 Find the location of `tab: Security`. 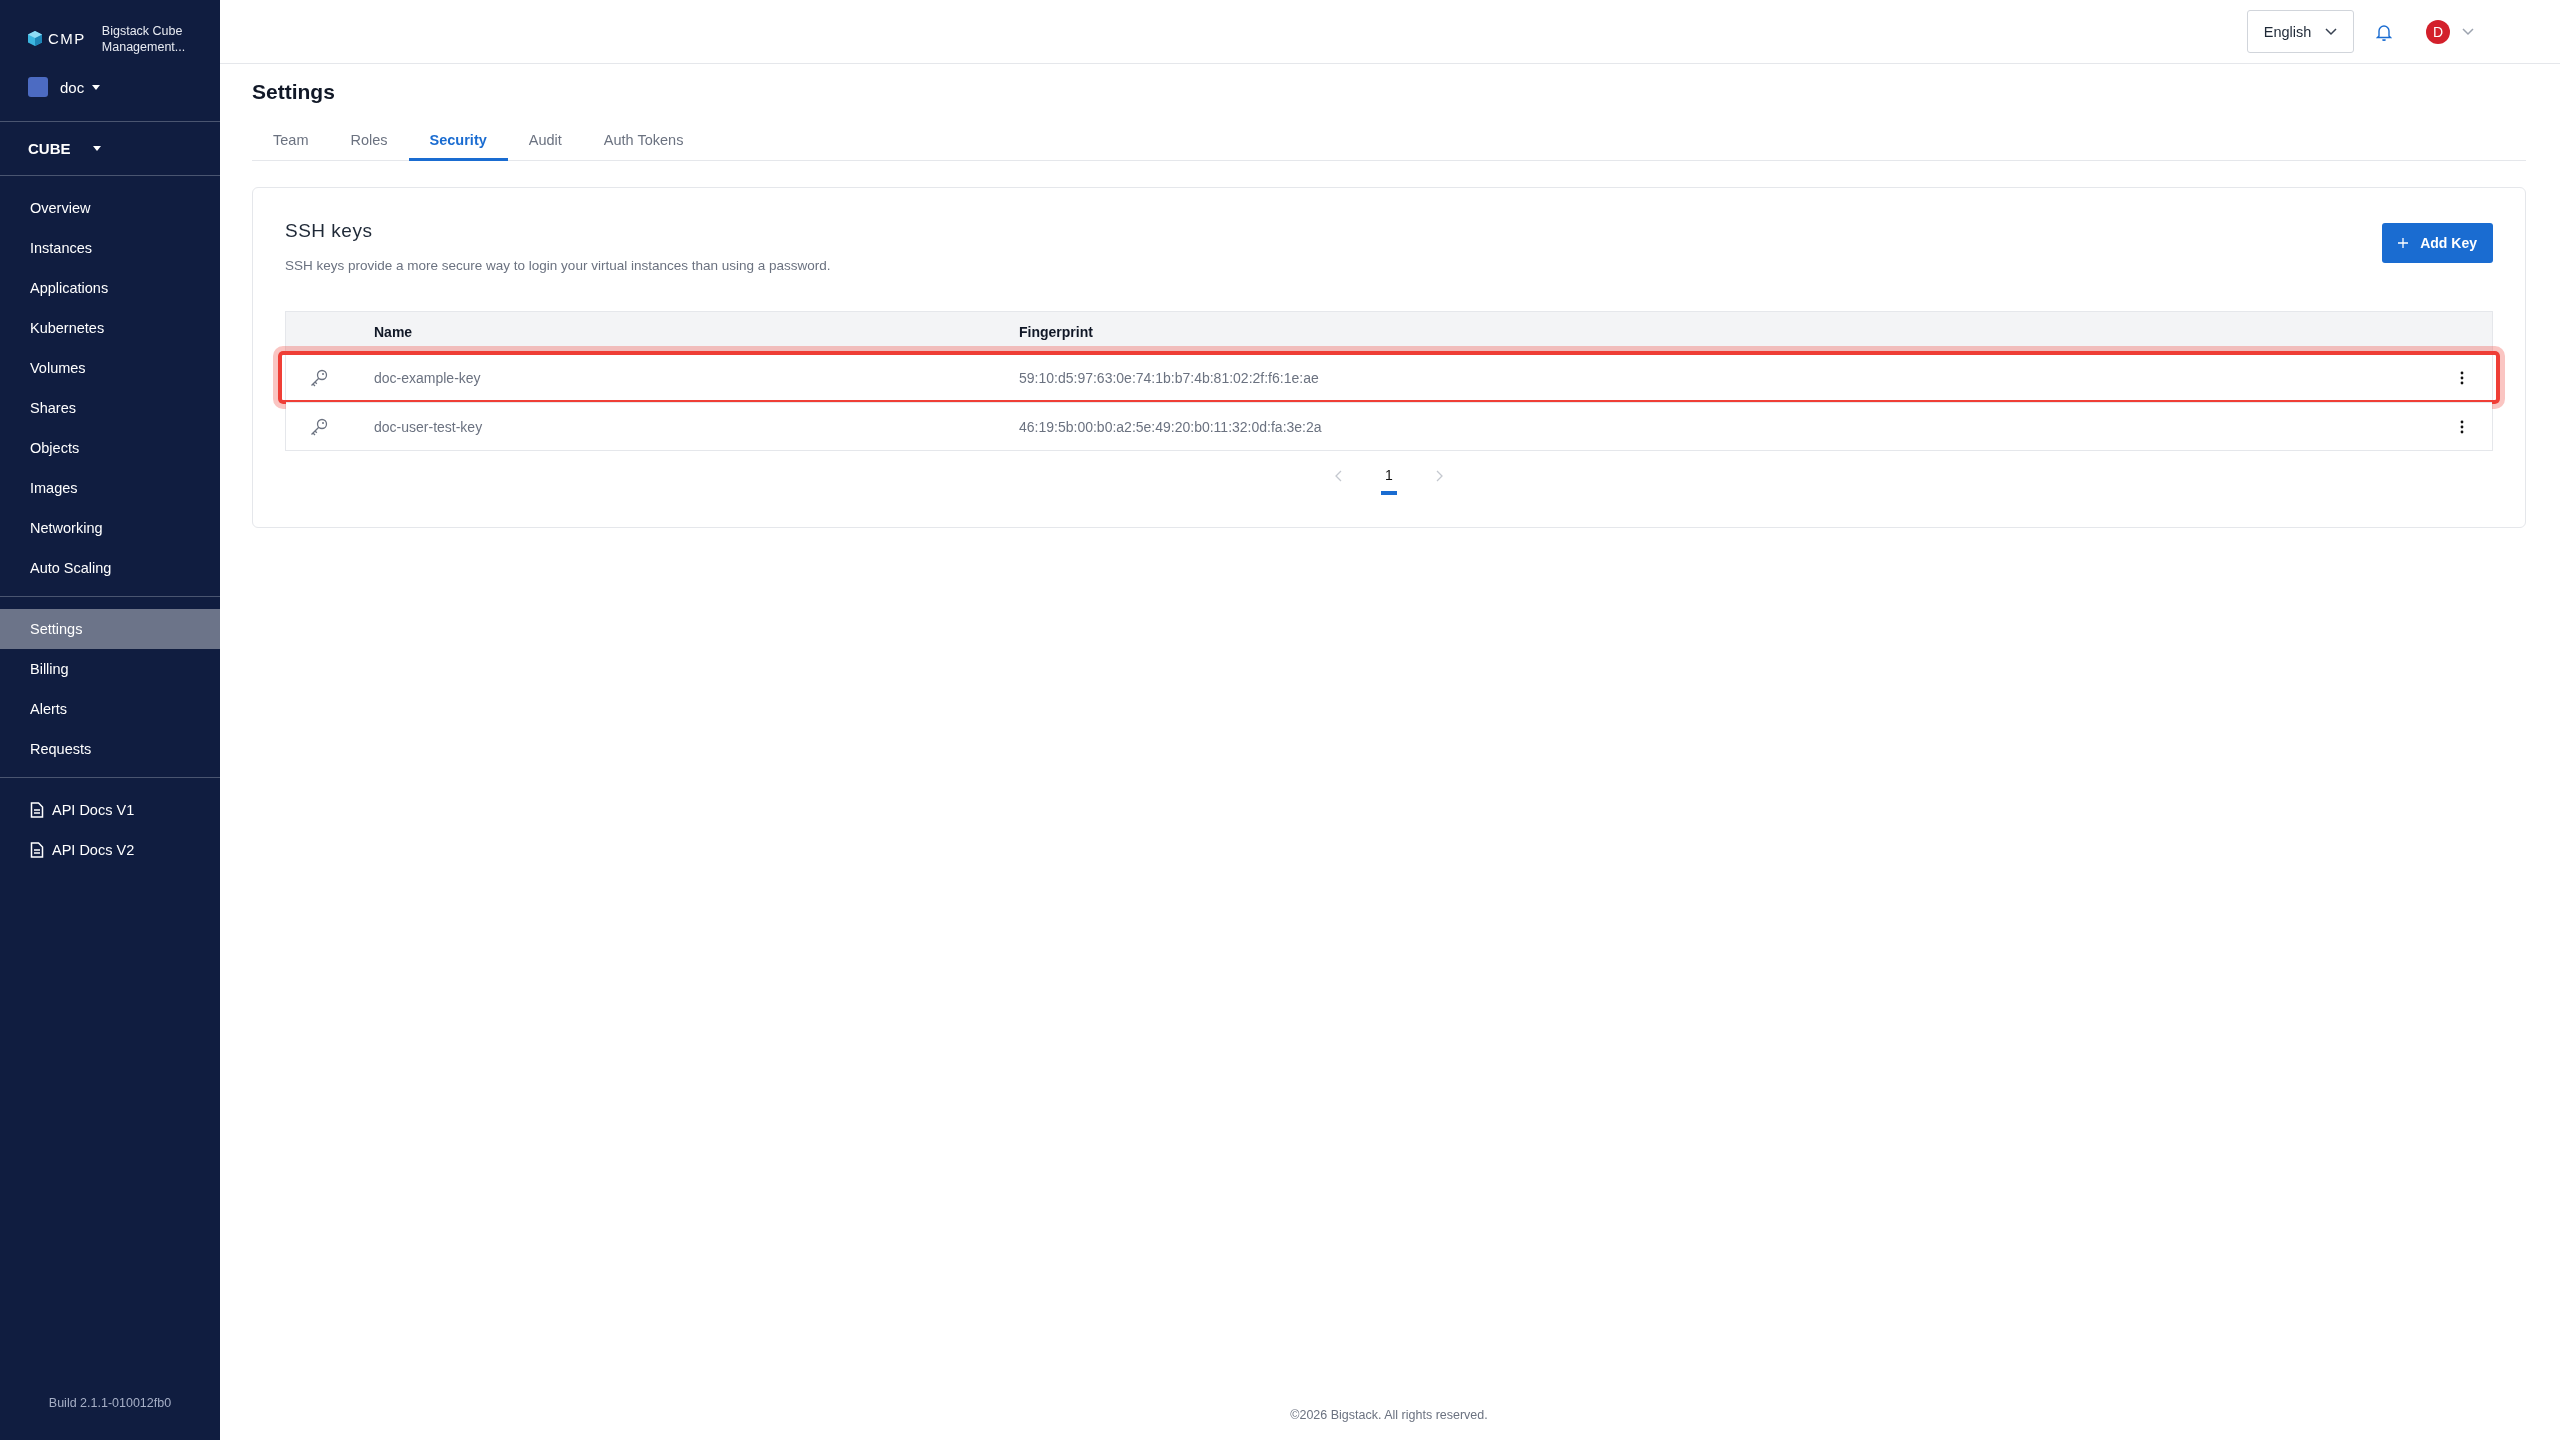

tab: Security is located at coordinates (458, 140).